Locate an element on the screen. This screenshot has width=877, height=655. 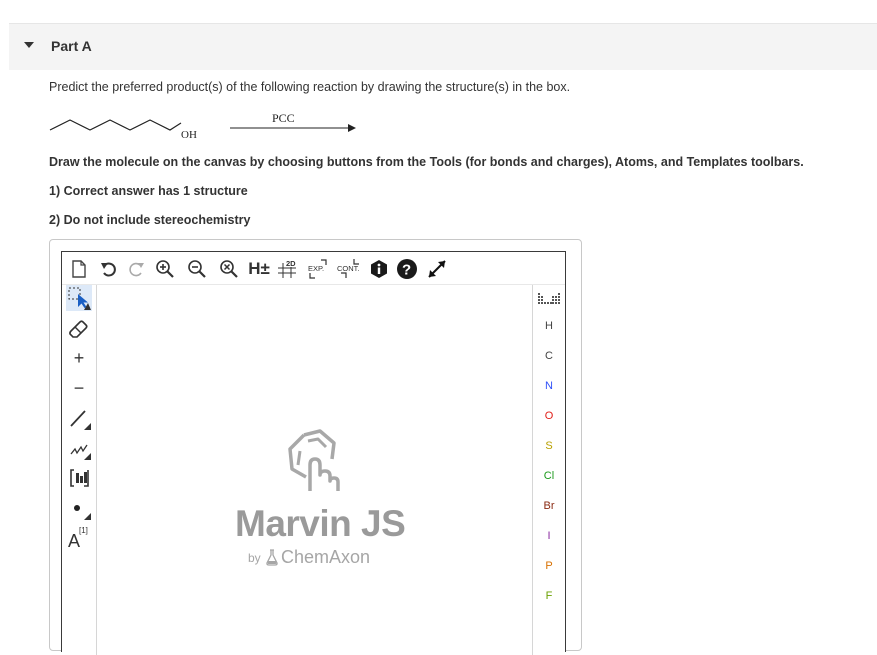
atom-button-f: F is located at coordinates (549, 596).